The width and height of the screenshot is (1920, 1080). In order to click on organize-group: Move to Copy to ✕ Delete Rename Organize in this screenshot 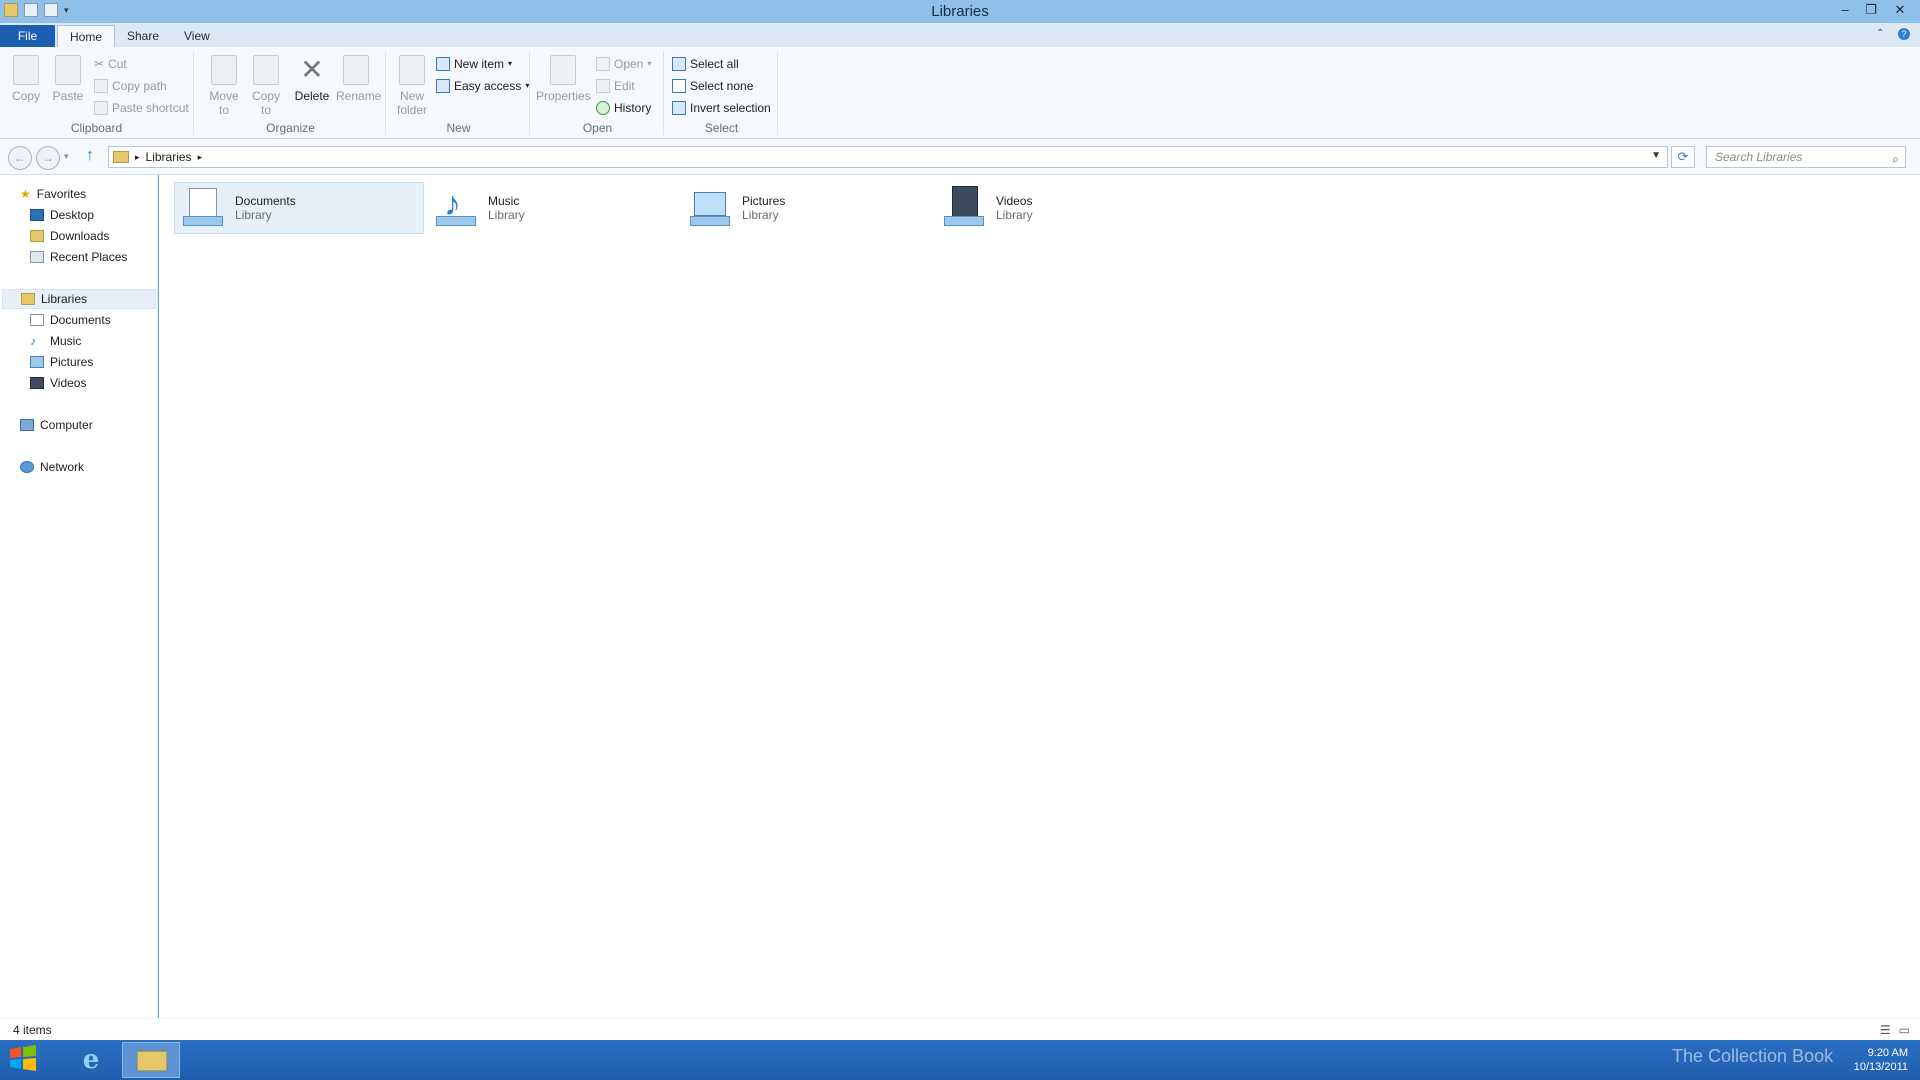, I will do `click(291, 93)`.